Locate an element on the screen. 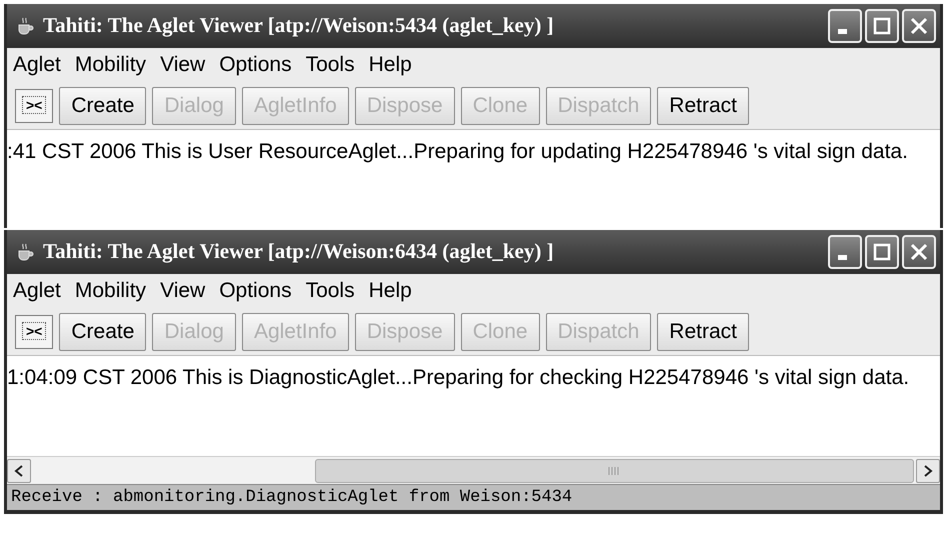 Image resolution: width=947 pixels, height=542 pixels. scroll-right-button is located at coordinates (928, 470).